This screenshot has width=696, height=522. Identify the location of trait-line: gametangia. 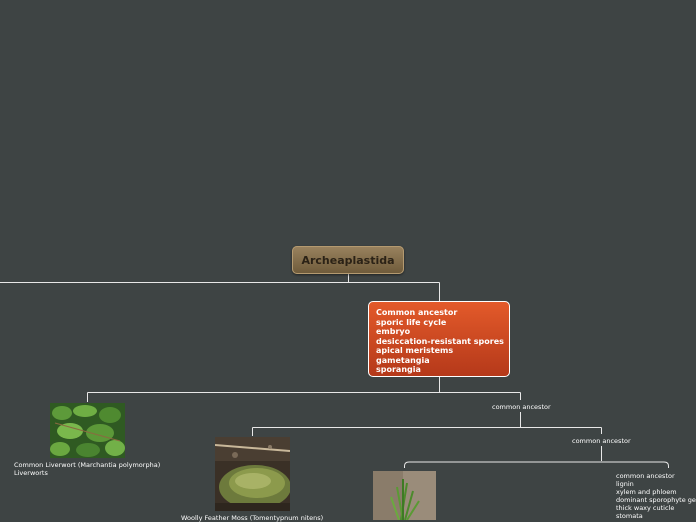
(403, 360).